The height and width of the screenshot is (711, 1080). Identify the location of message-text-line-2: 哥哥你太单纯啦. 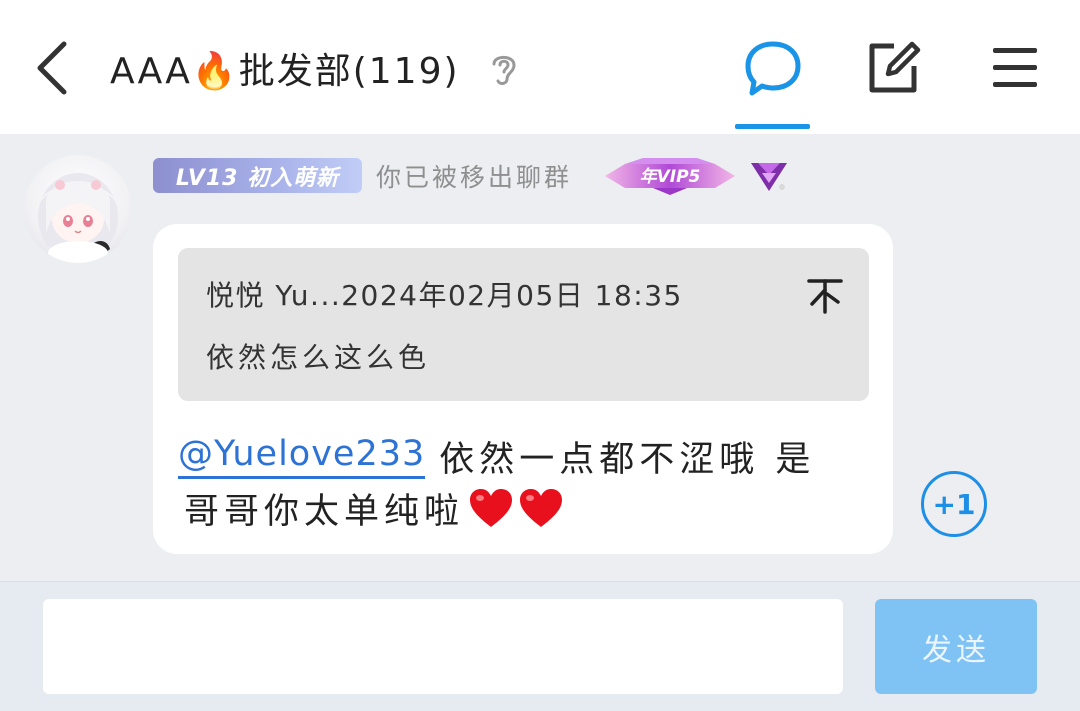
(374, 508).